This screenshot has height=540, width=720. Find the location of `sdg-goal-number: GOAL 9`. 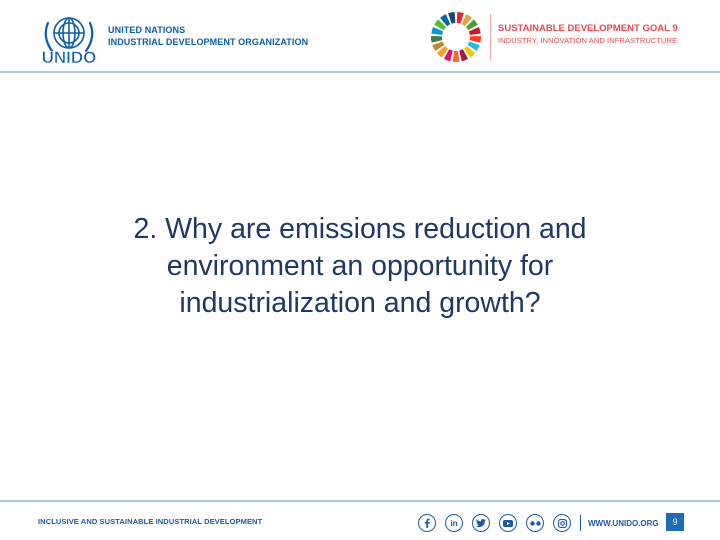

sdg-goal-number: GOAL 9 is located at coordinates (660, 28).